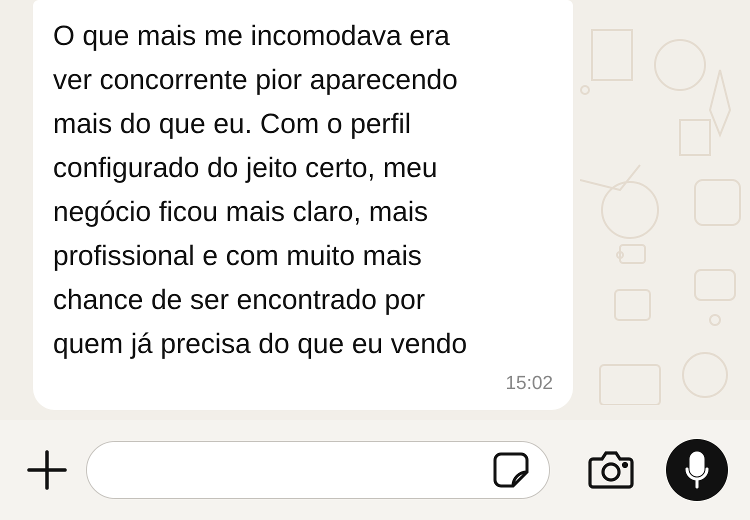 This screenshot has height=520, width=750. Describe the element at coordinates (511, 470) in the screenshot. I see `sticker-icon` at that location.